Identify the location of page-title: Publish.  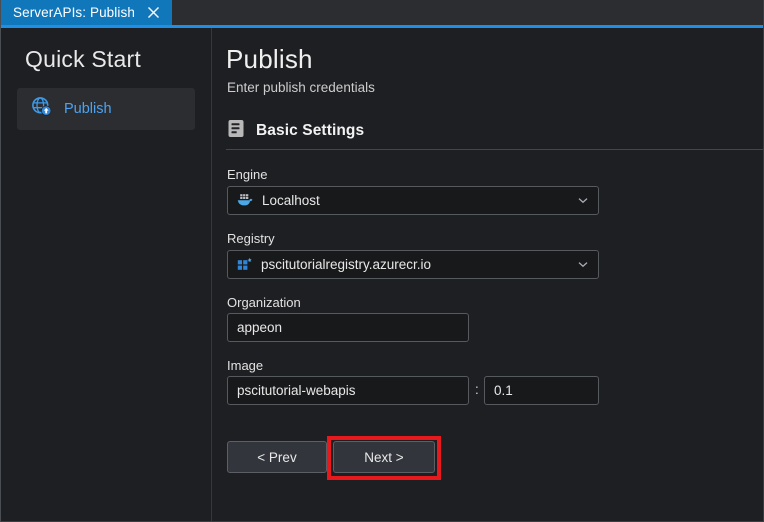
(269, 59).